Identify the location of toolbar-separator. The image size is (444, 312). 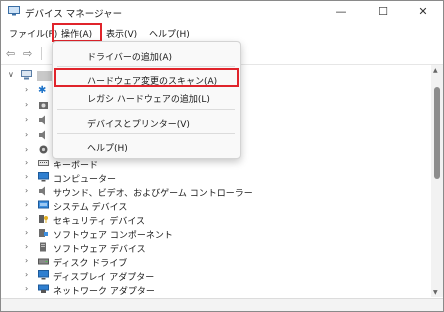
(41, 53).